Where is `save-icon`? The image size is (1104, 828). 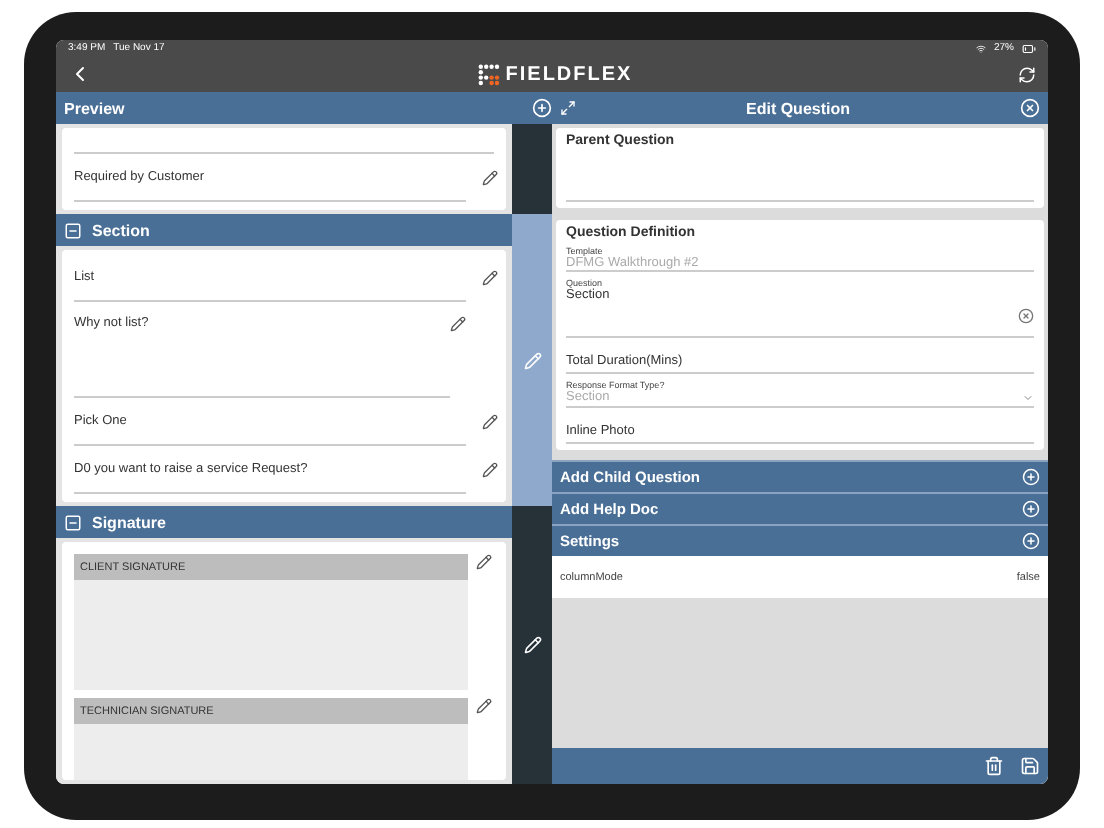 save-icon is located at coordinates (1030, 766).